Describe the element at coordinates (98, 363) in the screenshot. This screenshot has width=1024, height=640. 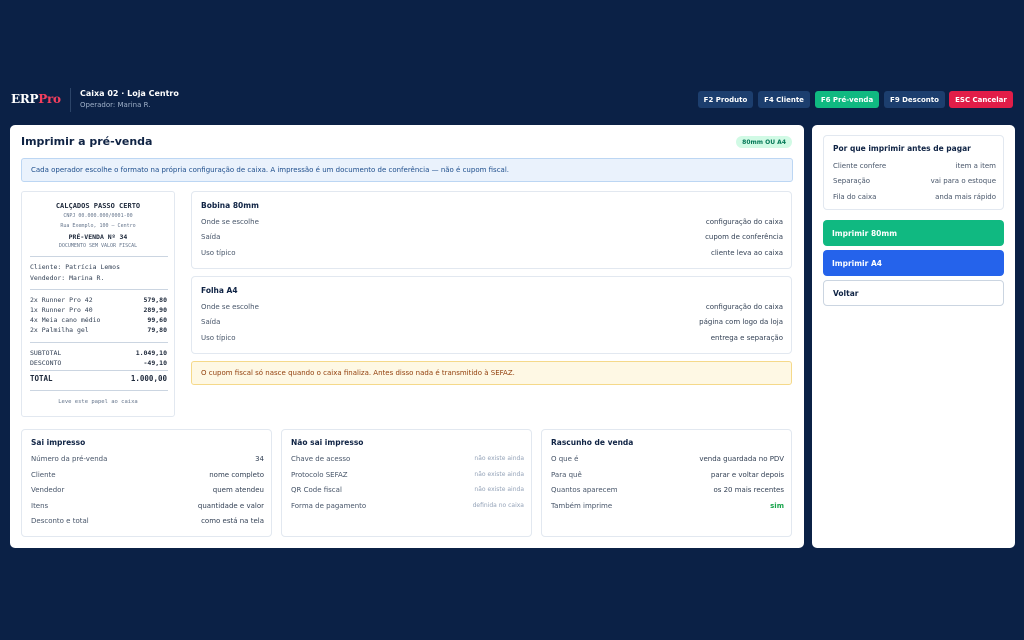
I see `receipt-discount: DESCONTO -49,10` at that location.